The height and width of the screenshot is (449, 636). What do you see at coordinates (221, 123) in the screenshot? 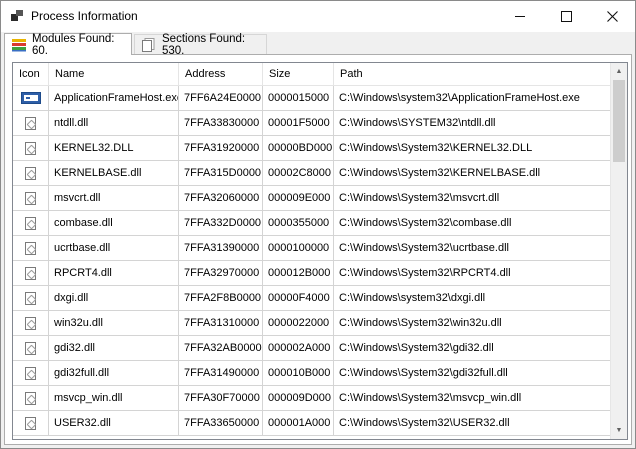
I see `cell-address: 7FFA33830000` at bounding box center [221, 123].